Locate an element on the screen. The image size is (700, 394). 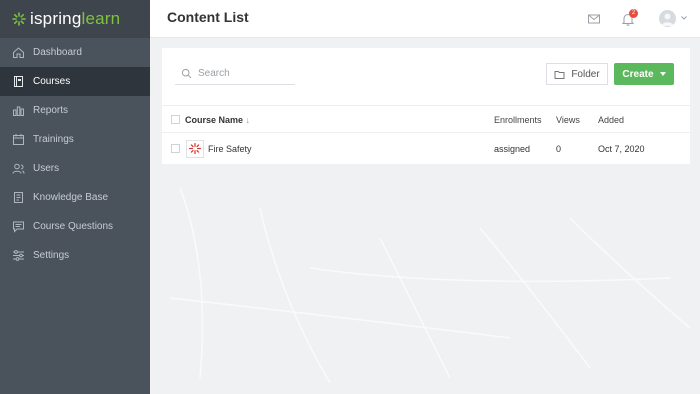
views-value: 0 is located at coordinates (559, 149).